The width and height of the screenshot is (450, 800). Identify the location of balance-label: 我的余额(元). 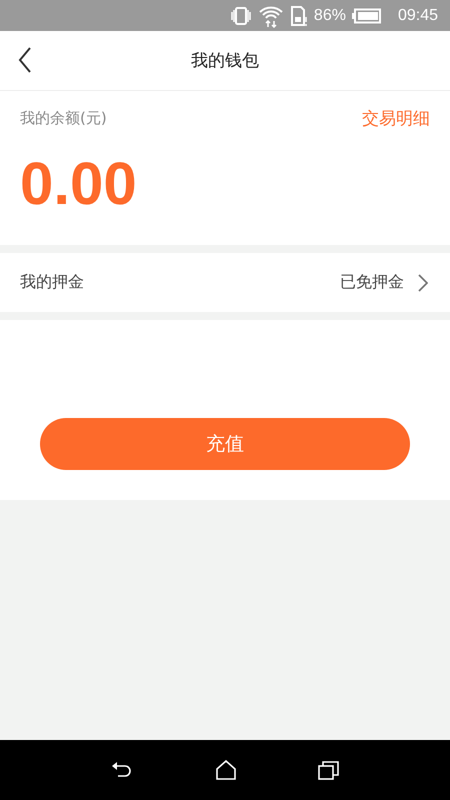
(63, 118).